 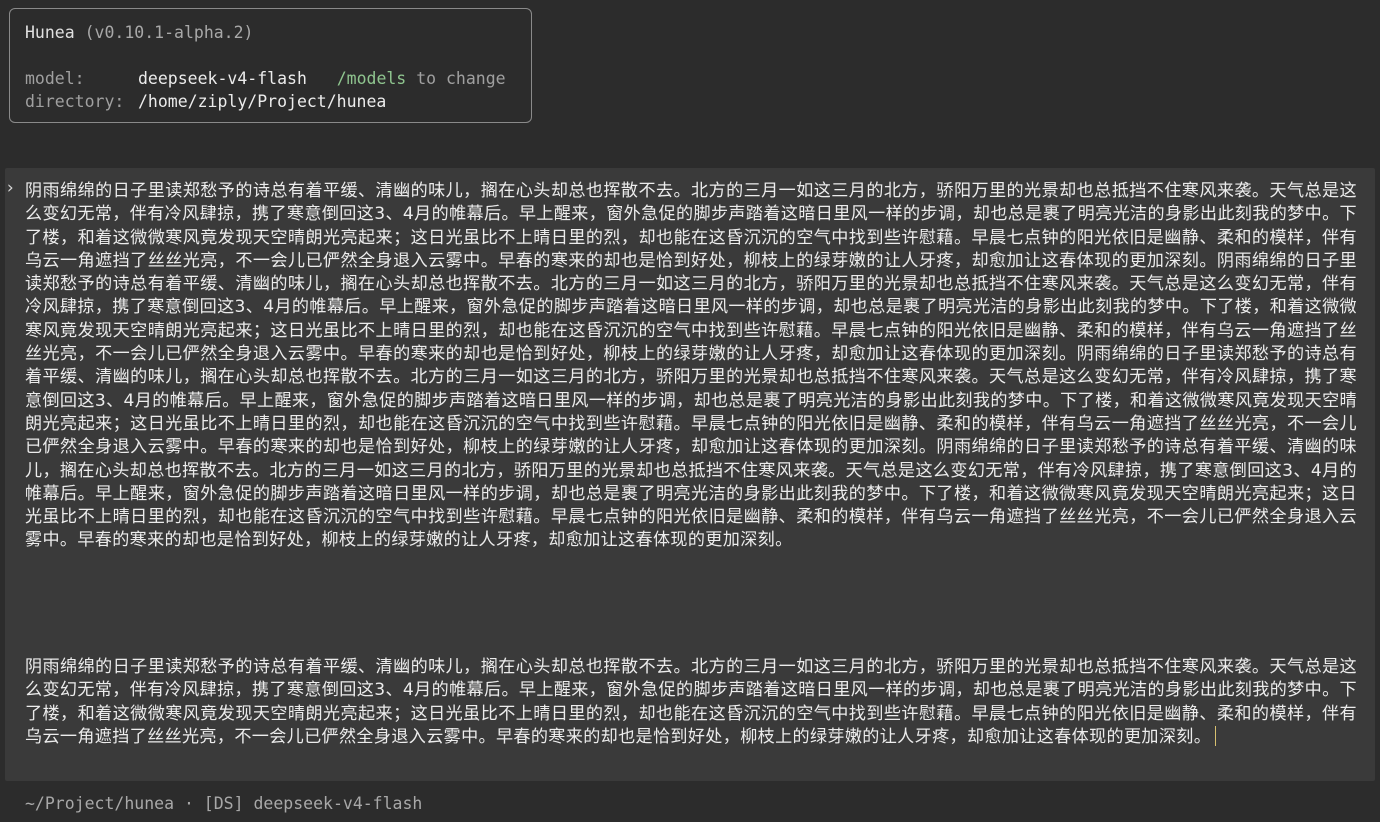 I want to click on app-title: Hunea (v0.10.1-alpha.2), so click(x=270, y=32).